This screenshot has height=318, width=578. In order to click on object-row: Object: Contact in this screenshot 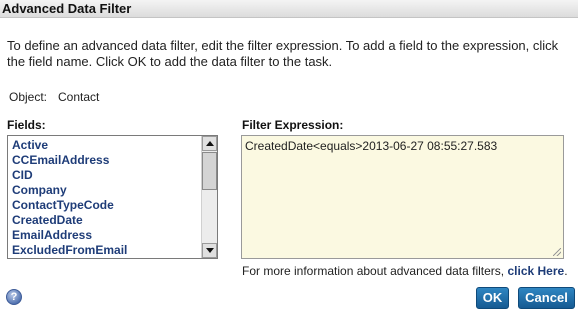, I will do `click(54, 97)`.